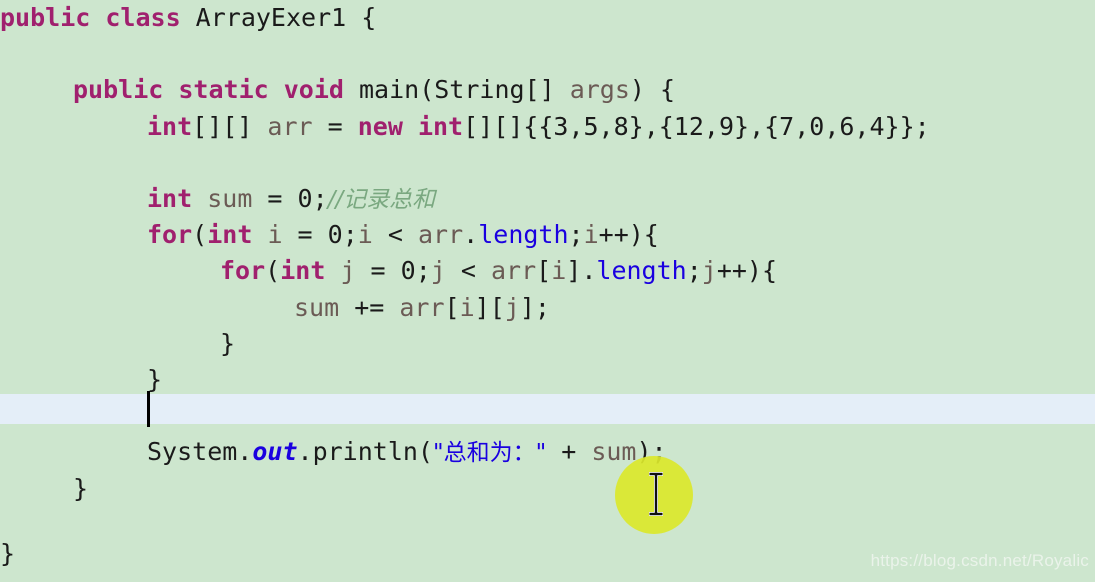 This screenshot has height=582, width=1095. Describe the element at coordinates (148, 409) in the screenshot. I see `text-caret` at that location.